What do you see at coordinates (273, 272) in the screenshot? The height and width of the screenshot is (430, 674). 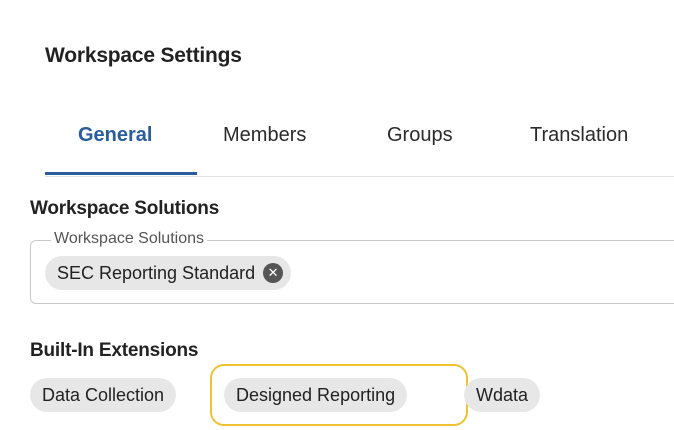 I see `close-circle-icon: ✕` at bounding box center [273, 272].